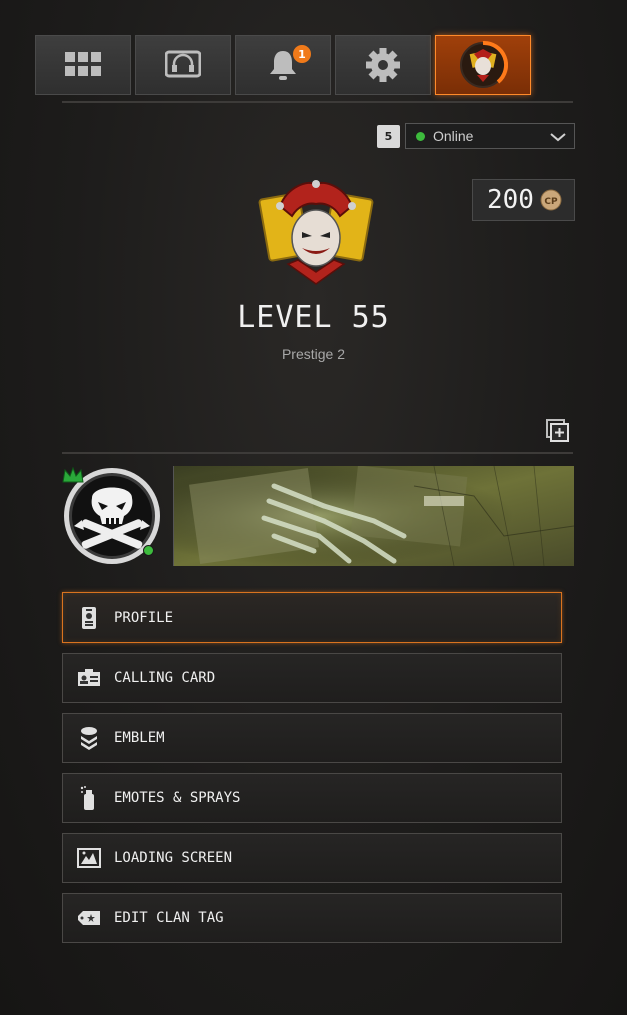 Image resolution: width=627 pixels, height=1015 pixels. I want to click on chevron-down-icon, so click(558, 137).